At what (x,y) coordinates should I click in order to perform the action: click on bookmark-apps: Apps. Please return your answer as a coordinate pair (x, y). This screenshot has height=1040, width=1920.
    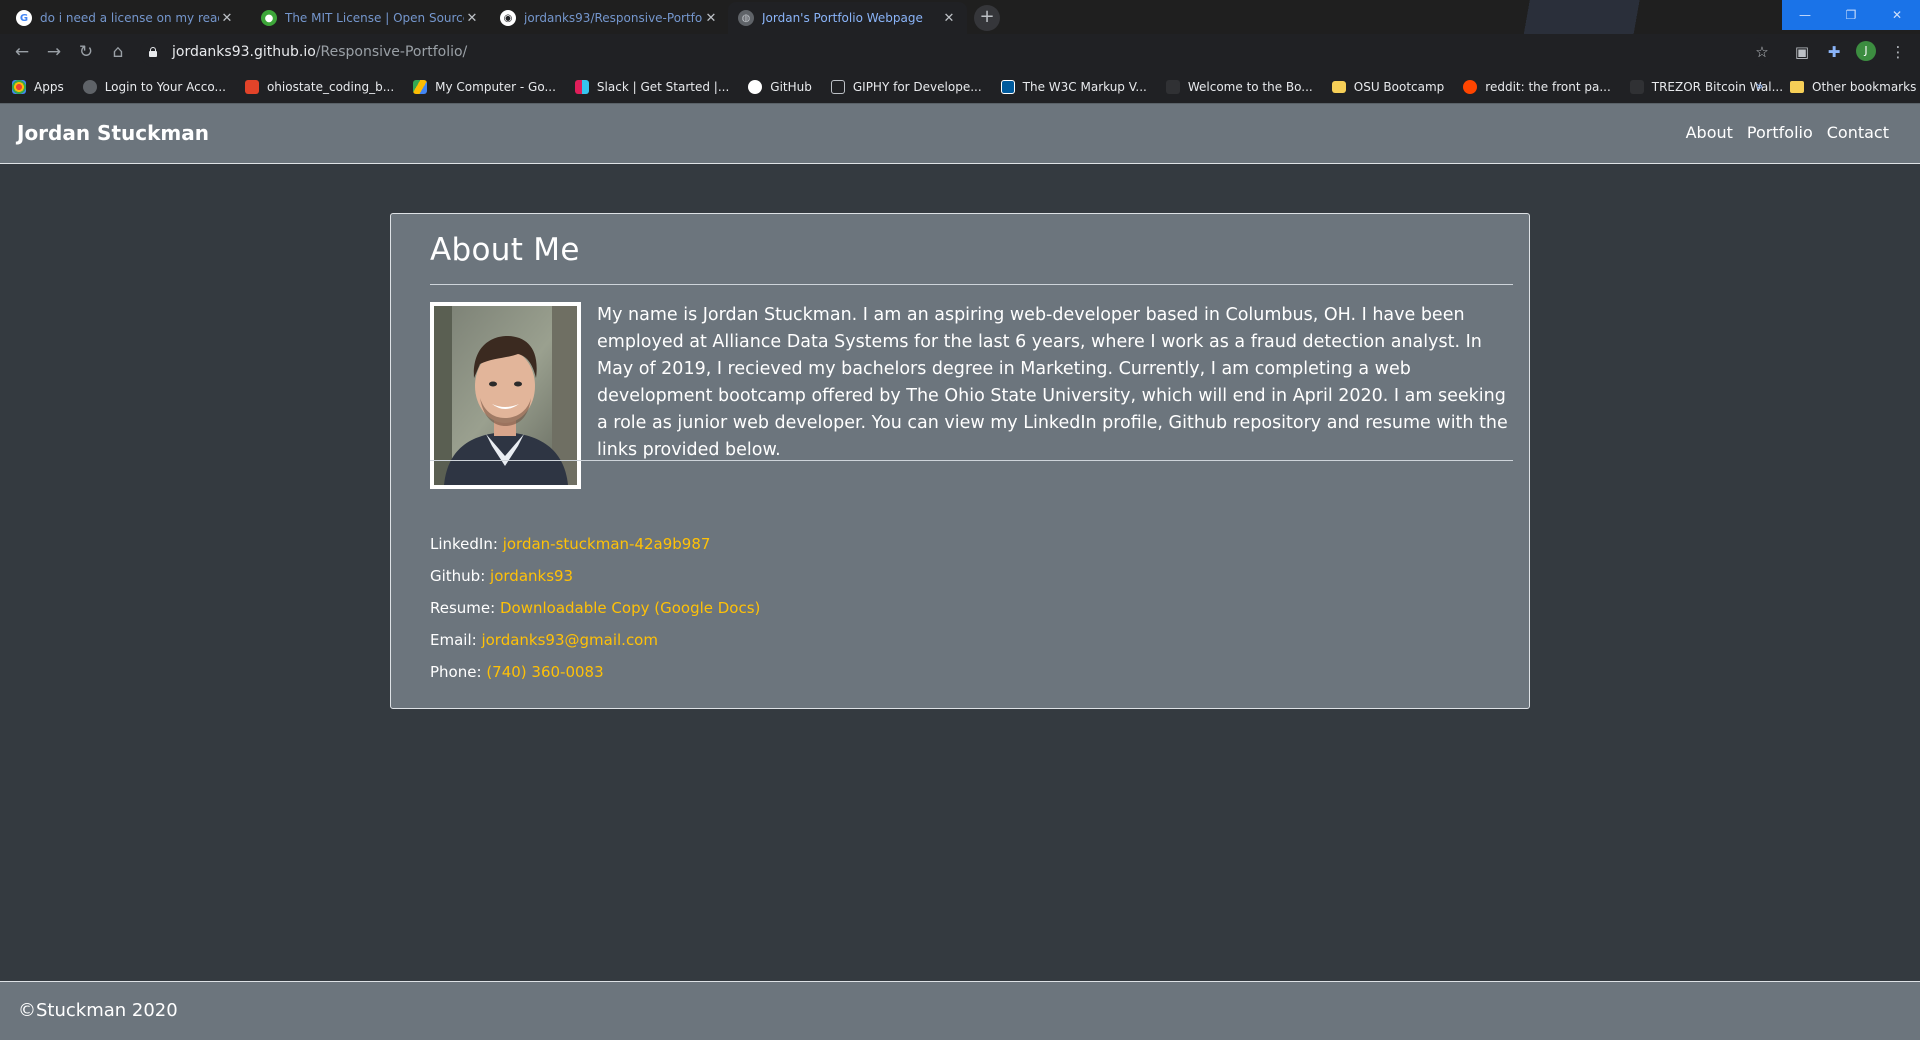
    Looking at the image, I should click on (38, 86).